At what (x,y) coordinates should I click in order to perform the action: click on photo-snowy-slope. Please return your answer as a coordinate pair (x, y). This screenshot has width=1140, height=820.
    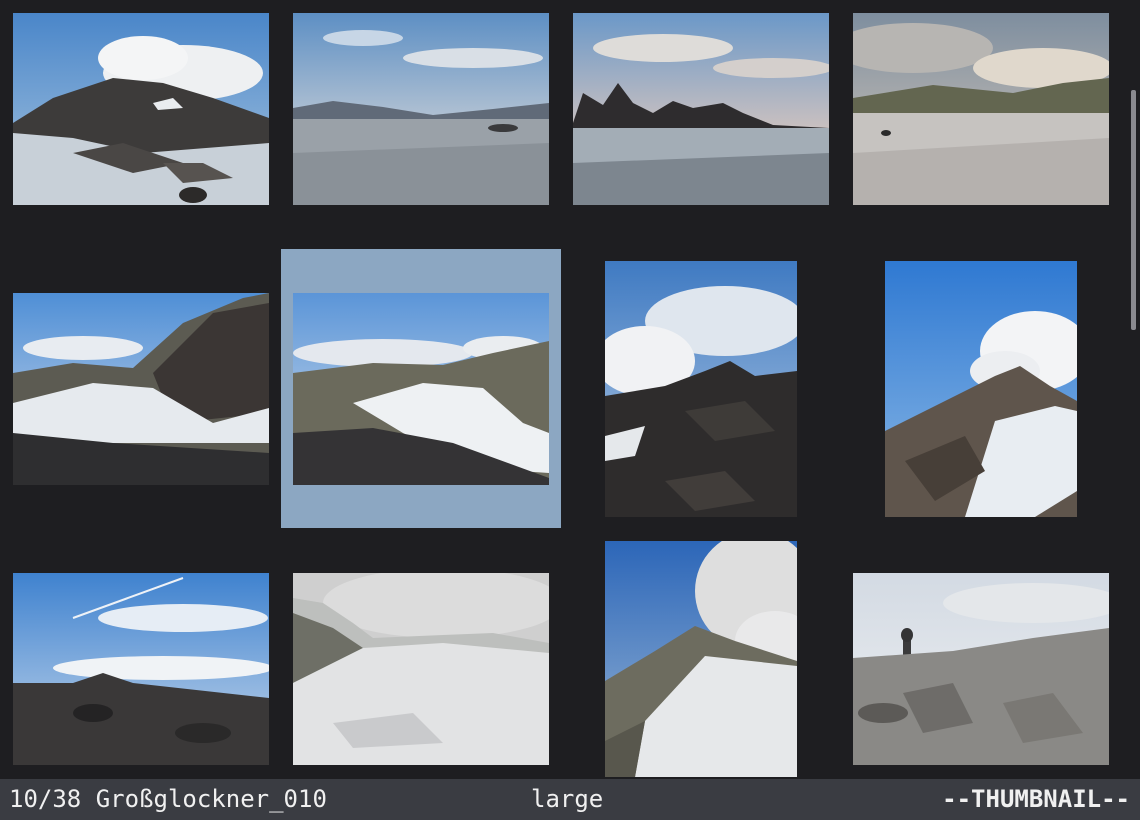
    Looking at the image, I should click on (141, 389).